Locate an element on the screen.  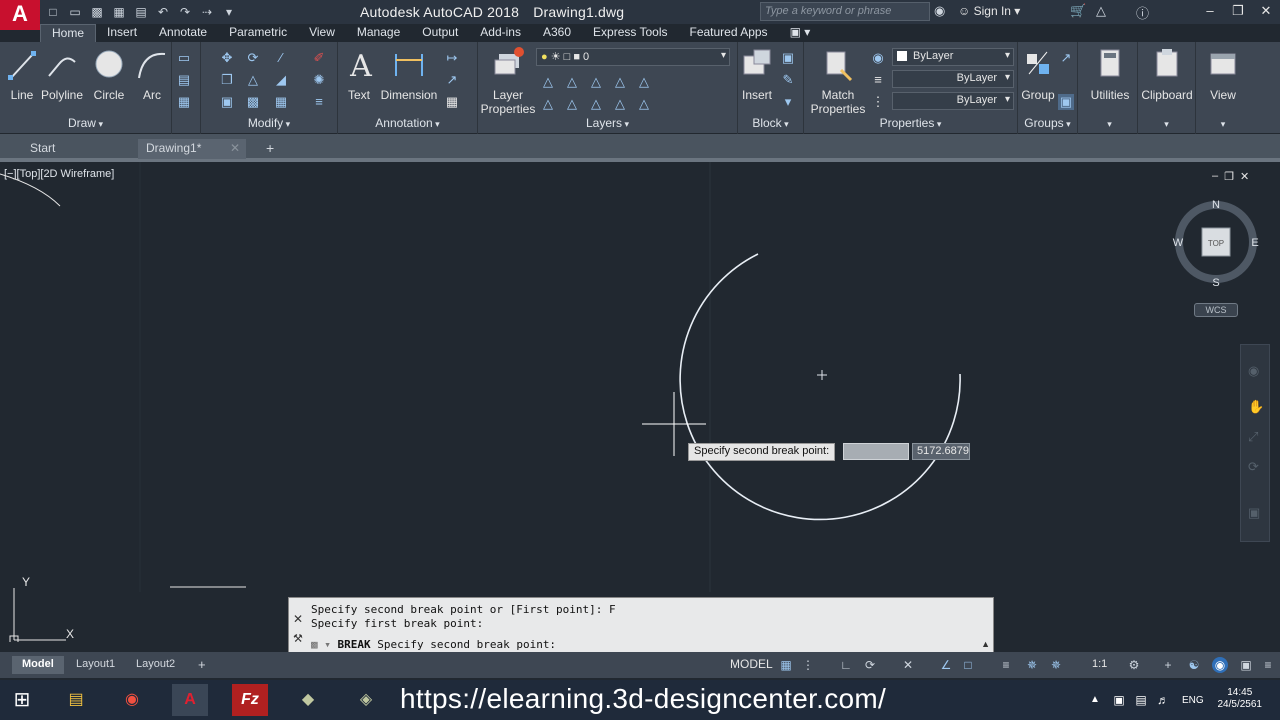
autoscale-icon: ✵ is located at coordinates (1056, 665).